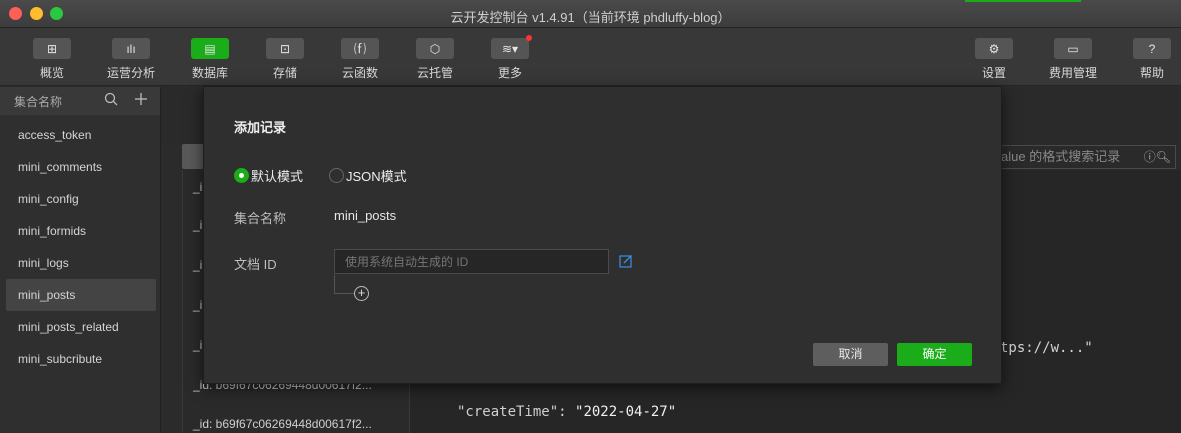 The width and height of the screenshot is (1181, 433). What do you see at coordinates (376, 176) in the screenshot?
I see `mode-json-label: JSON模式` at bounding box center [376, 176].